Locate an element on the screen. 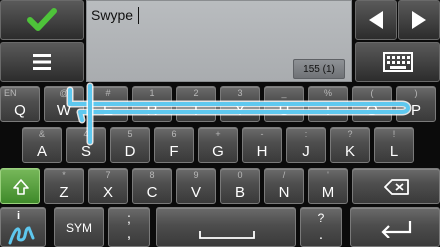 The height and width of the screenshot is (247, 440). key-o: (O is located at coordinates (372, 104).